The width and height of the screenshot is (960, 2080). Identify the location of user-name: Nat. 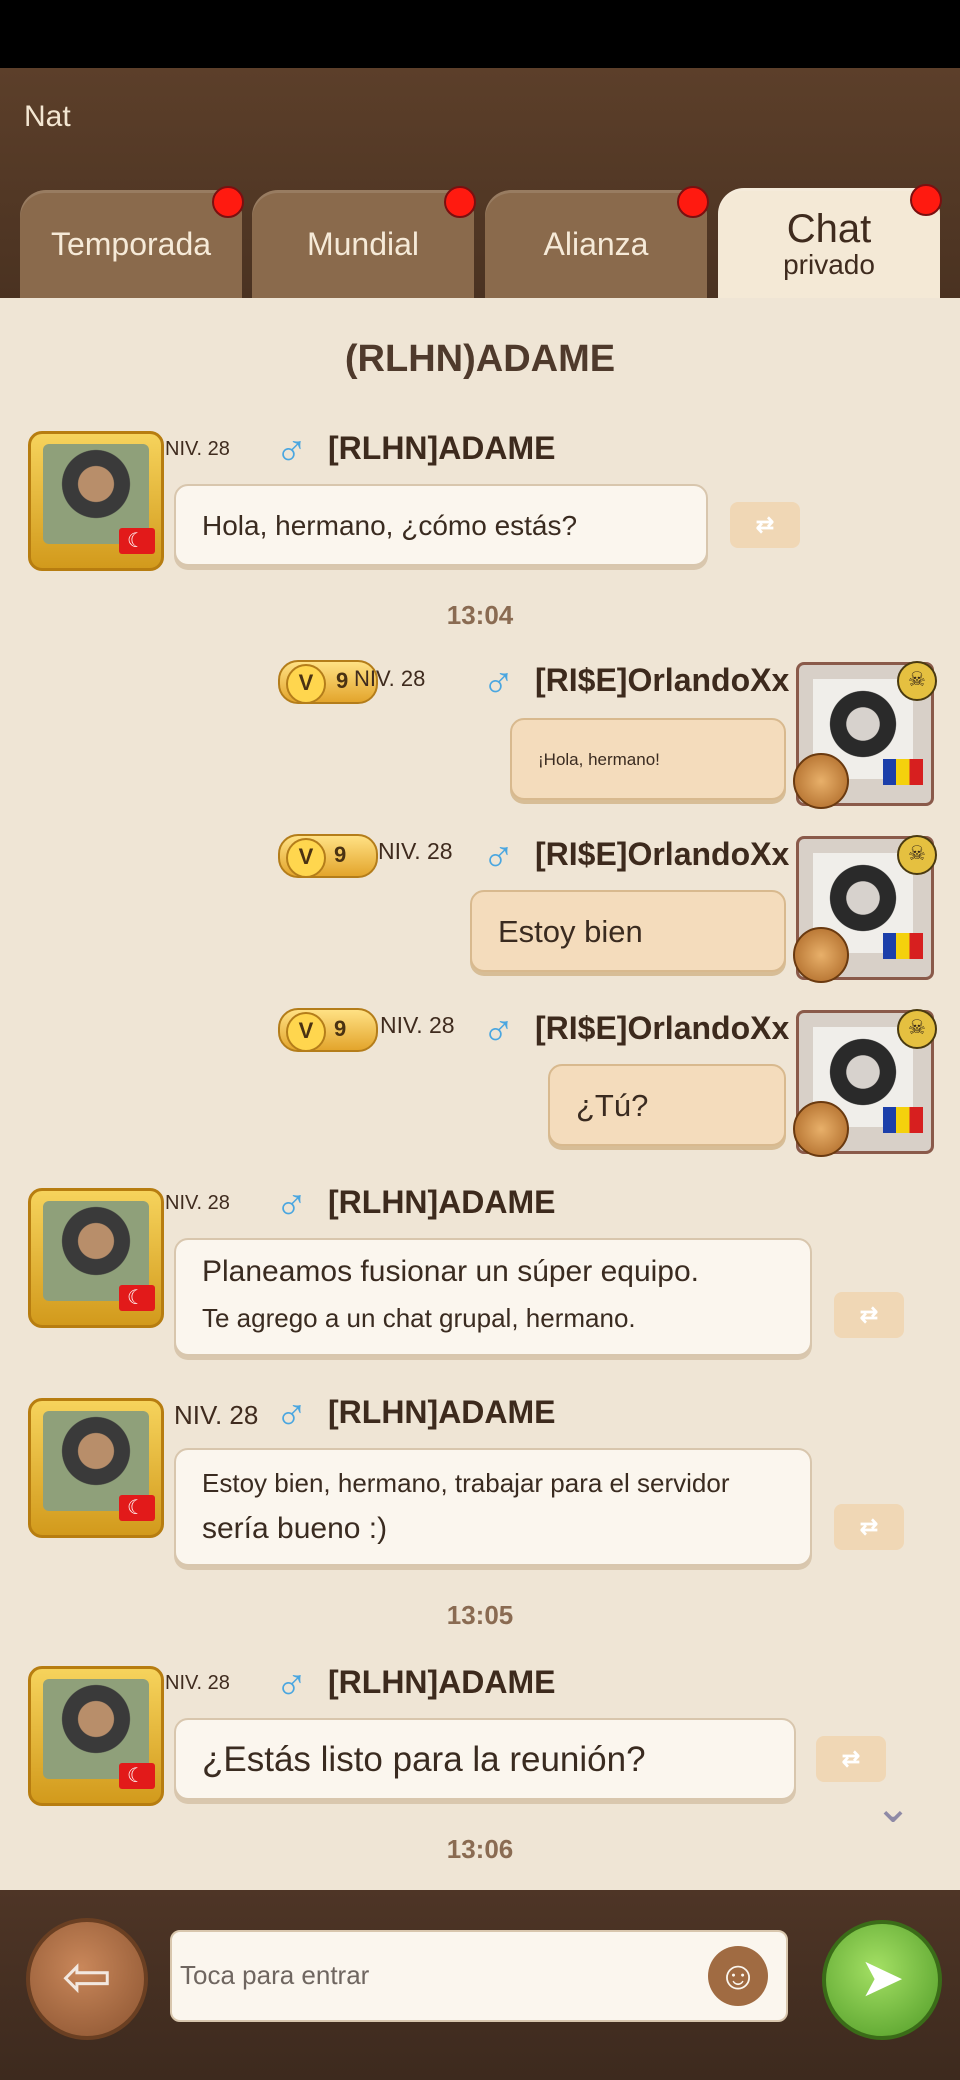
(47, 116).